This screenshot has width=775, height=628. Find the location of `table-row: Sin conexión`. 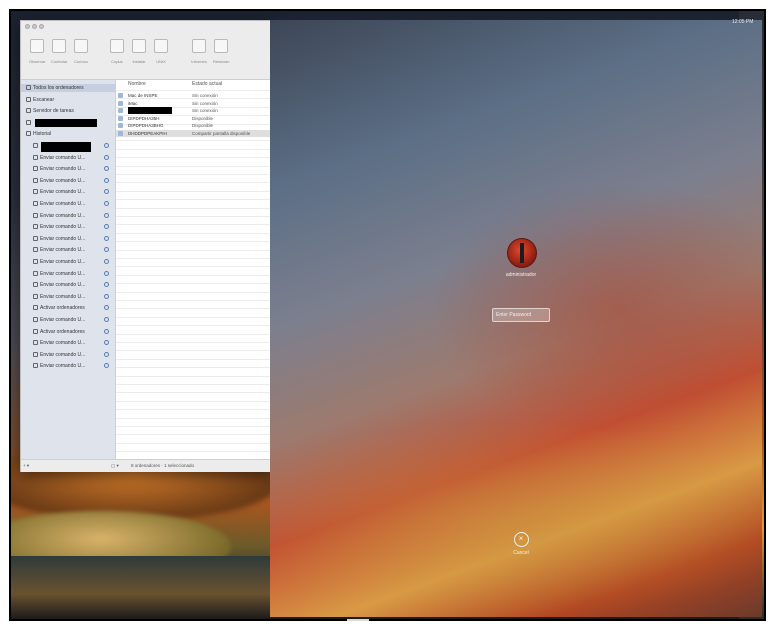

table-row: Sin conexión is located at coordinates (193, 111).